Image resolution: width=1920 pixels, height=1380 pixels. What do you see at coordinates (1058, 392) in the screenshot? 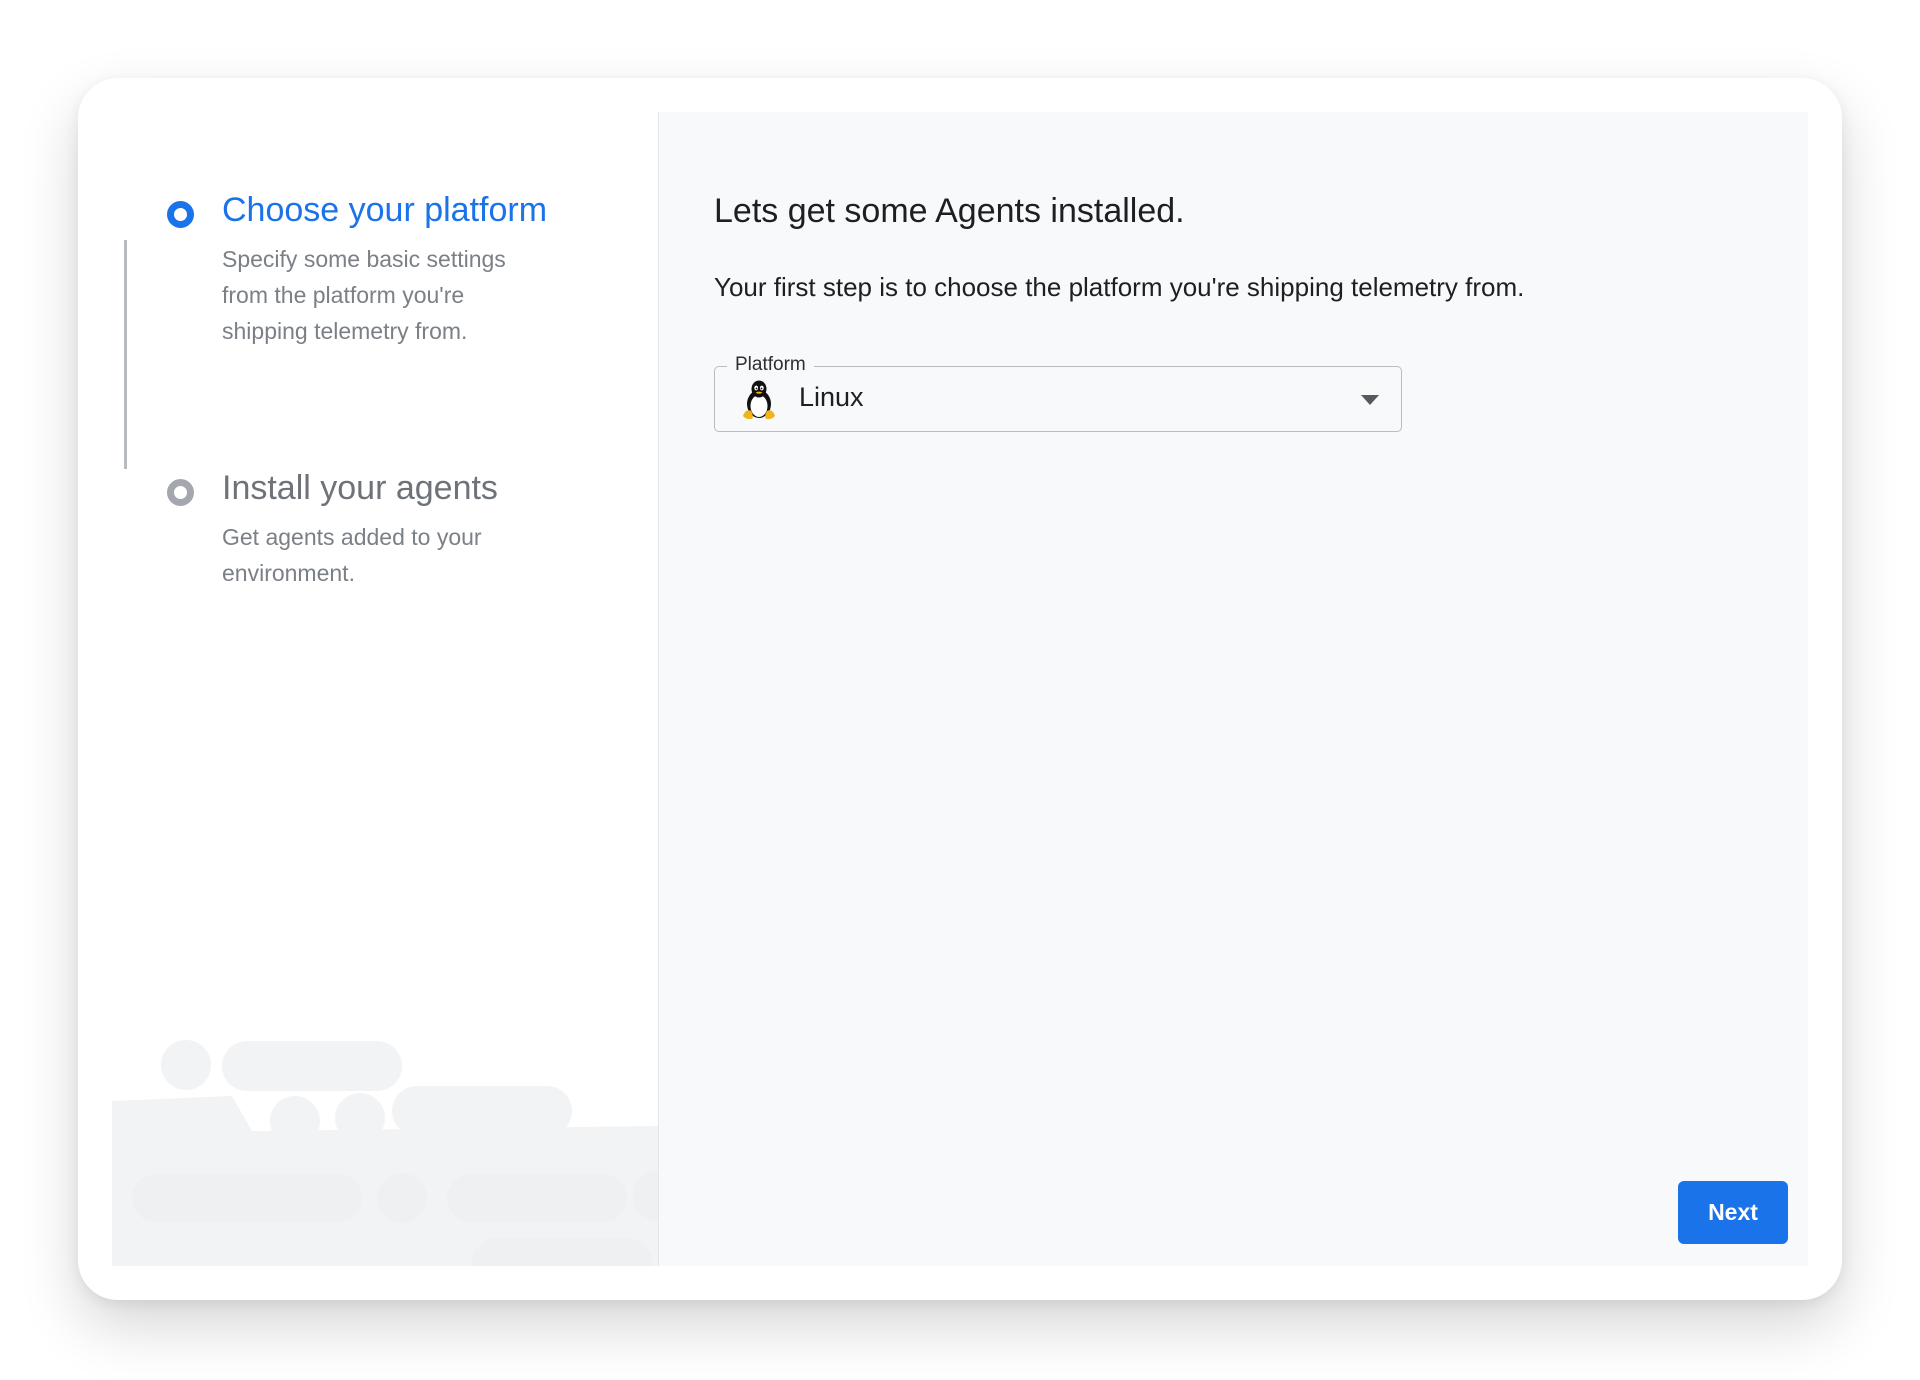
I see `platform-select: Platform Linux` at bounding box center [1058, 392].